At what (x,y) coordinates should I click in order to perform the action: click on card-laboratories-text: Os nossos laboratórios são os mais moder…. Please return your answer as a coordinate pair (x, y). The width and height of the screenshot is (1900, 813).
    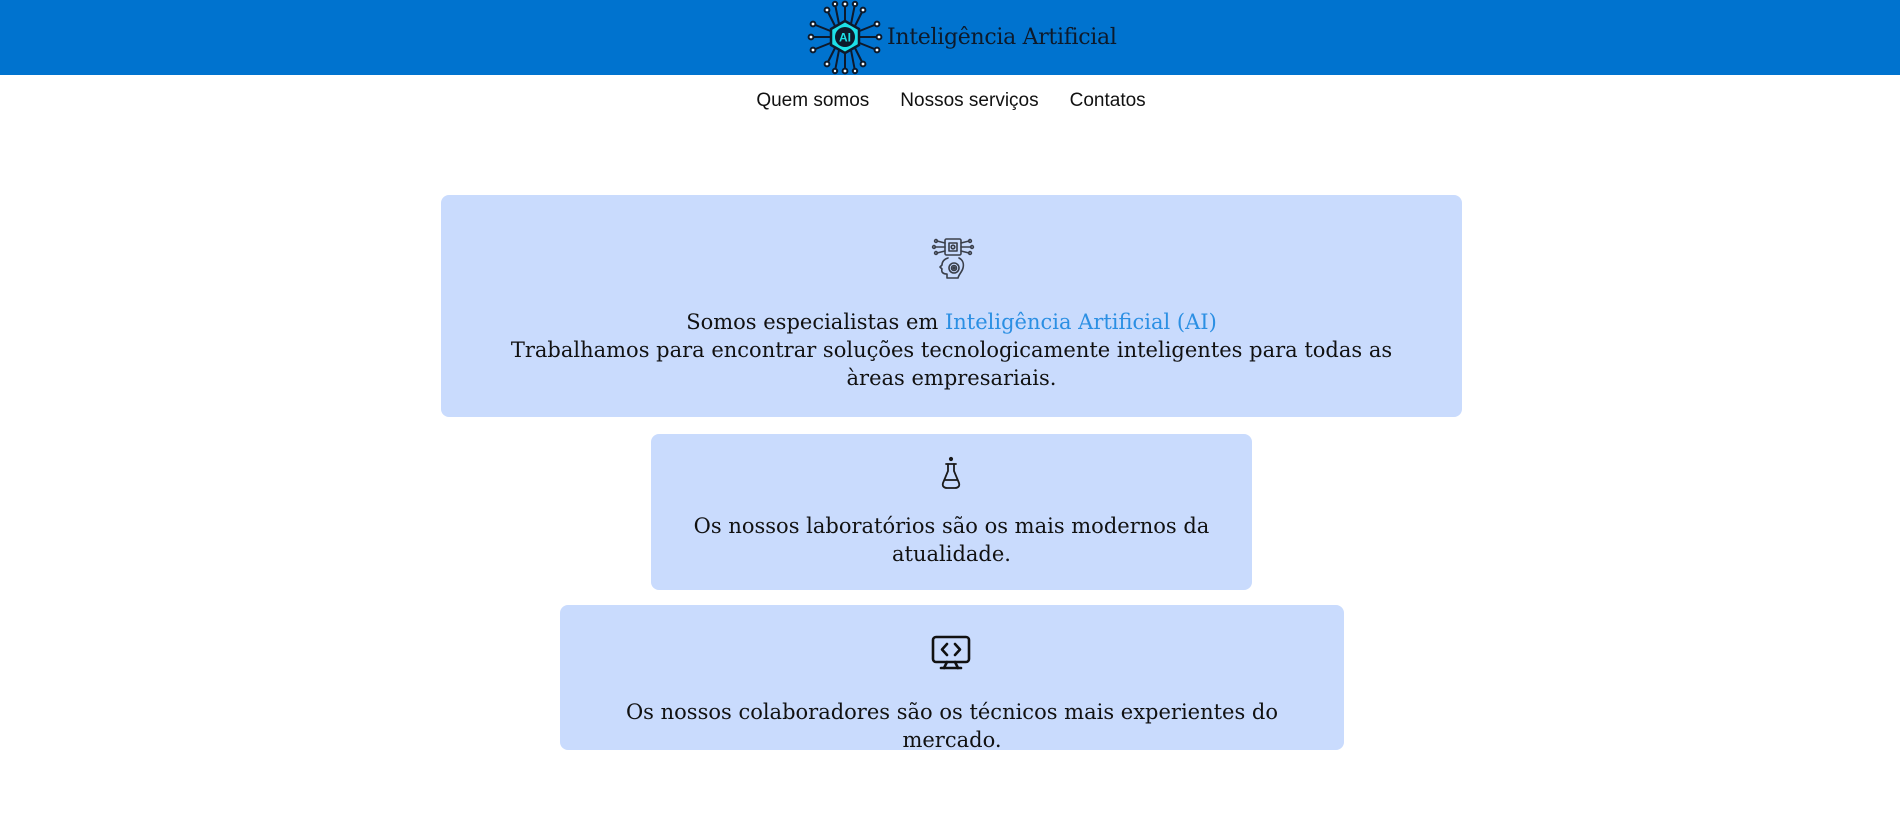
    Looking at the image, I should click on (951, 540).